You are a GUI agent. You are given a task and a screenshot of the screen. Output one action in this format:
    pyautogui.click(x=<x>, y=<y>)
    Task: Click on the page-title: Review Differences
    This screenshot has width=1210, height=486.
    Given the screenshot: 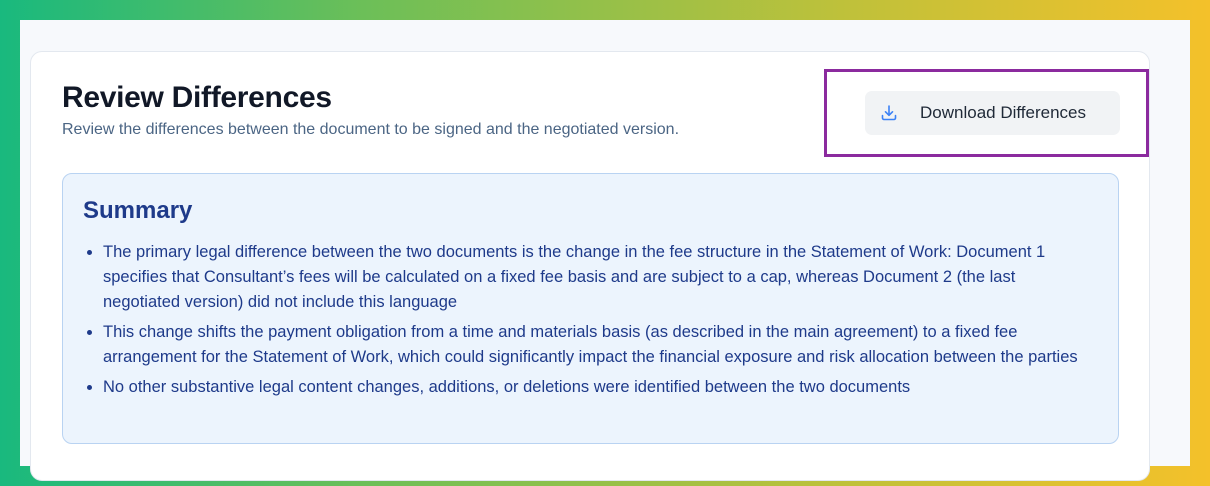 What is the action you would take?
    pyautogui.click(x=197, y=97)
    